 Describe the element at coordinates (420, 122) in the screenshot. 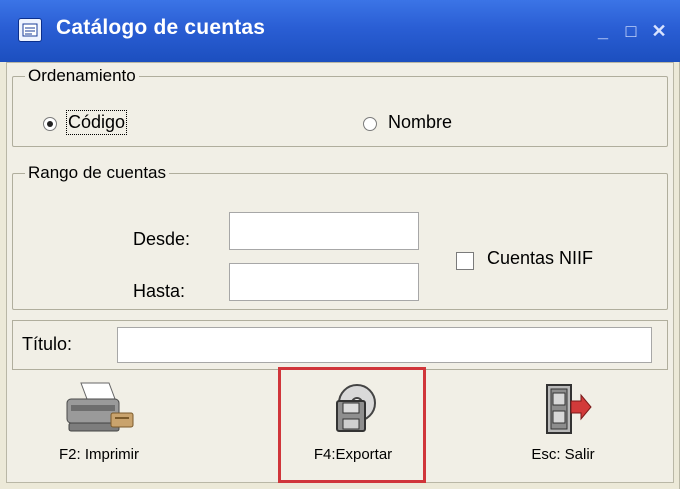

I see `radio-nombre-label: Nombre` at that location.